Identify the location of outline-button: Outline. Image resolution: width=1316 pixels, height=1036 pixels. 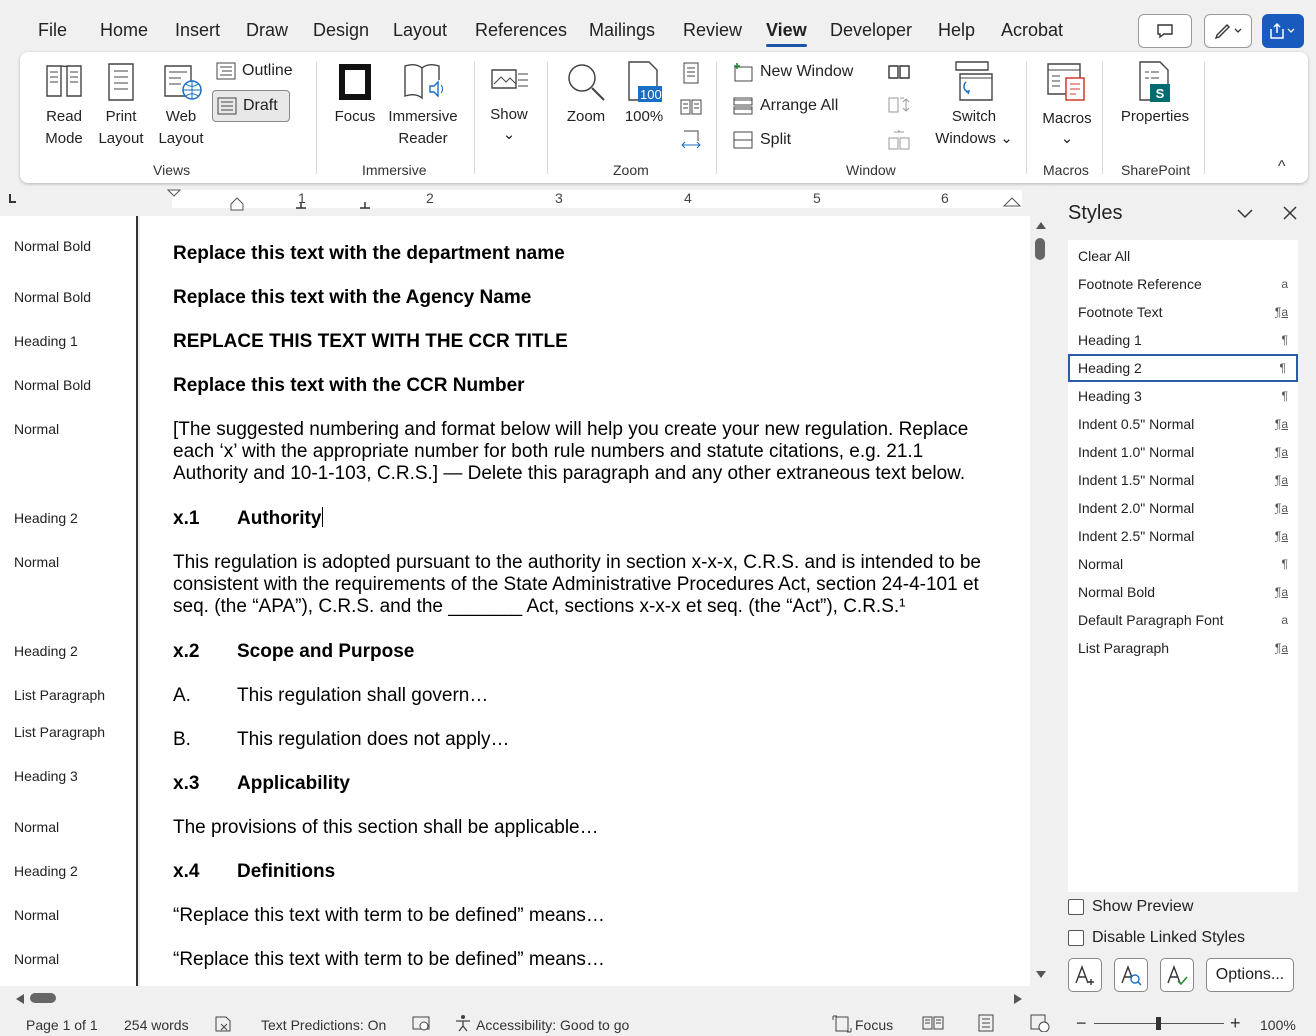
(254, 71).